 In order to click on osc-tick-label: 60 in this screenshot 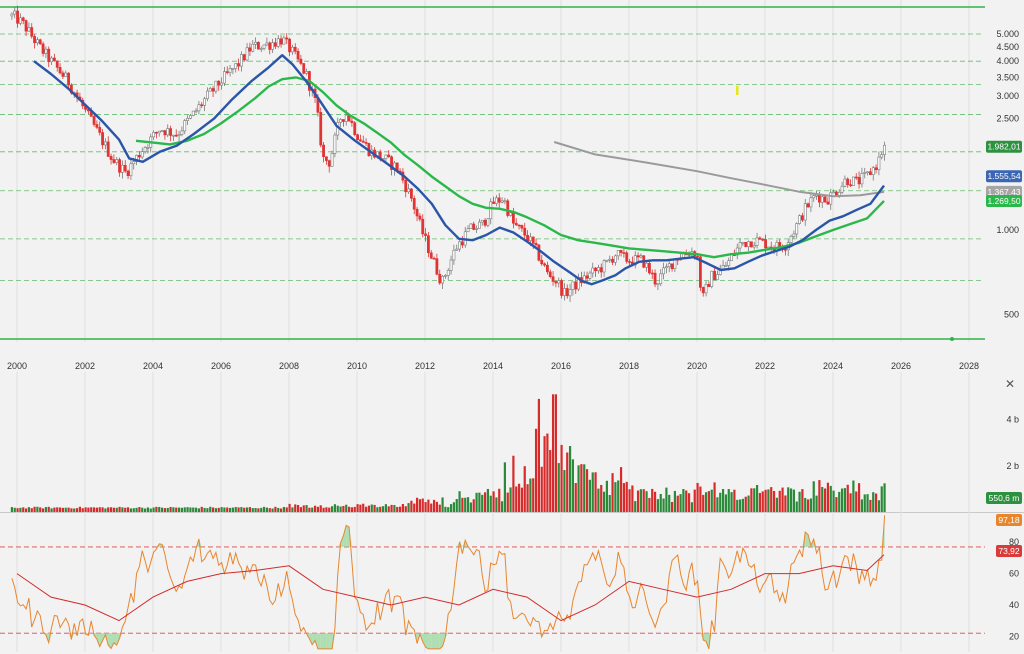, I will do `click(1014, 574)`.